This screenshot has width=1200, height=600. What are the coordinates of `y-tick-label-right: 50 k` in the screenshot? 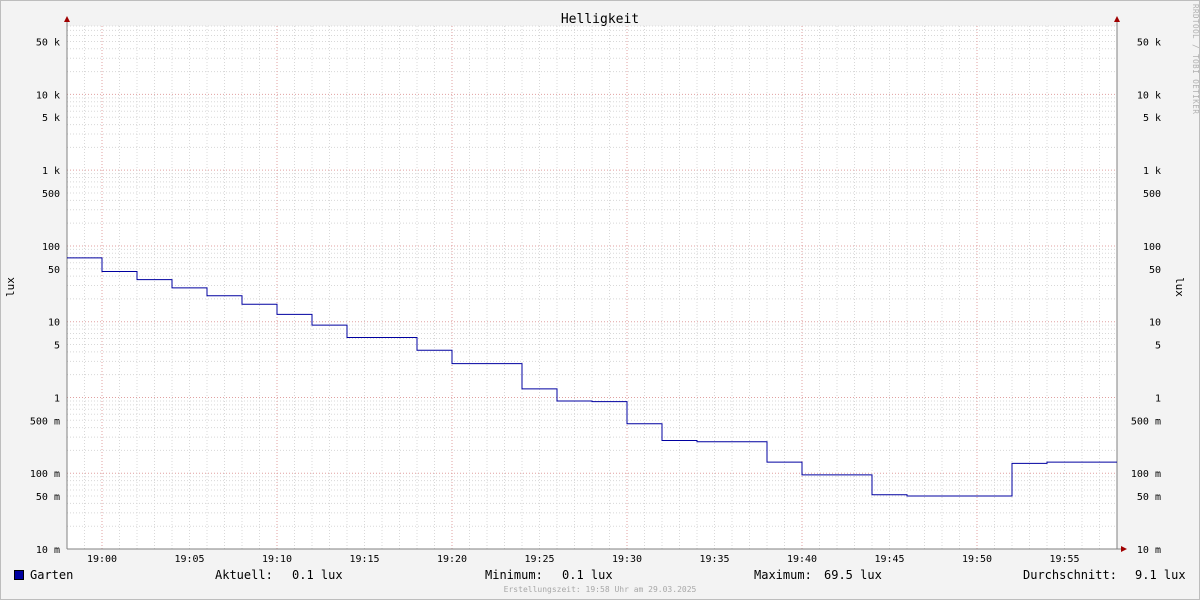 It's located at (1149, 42).